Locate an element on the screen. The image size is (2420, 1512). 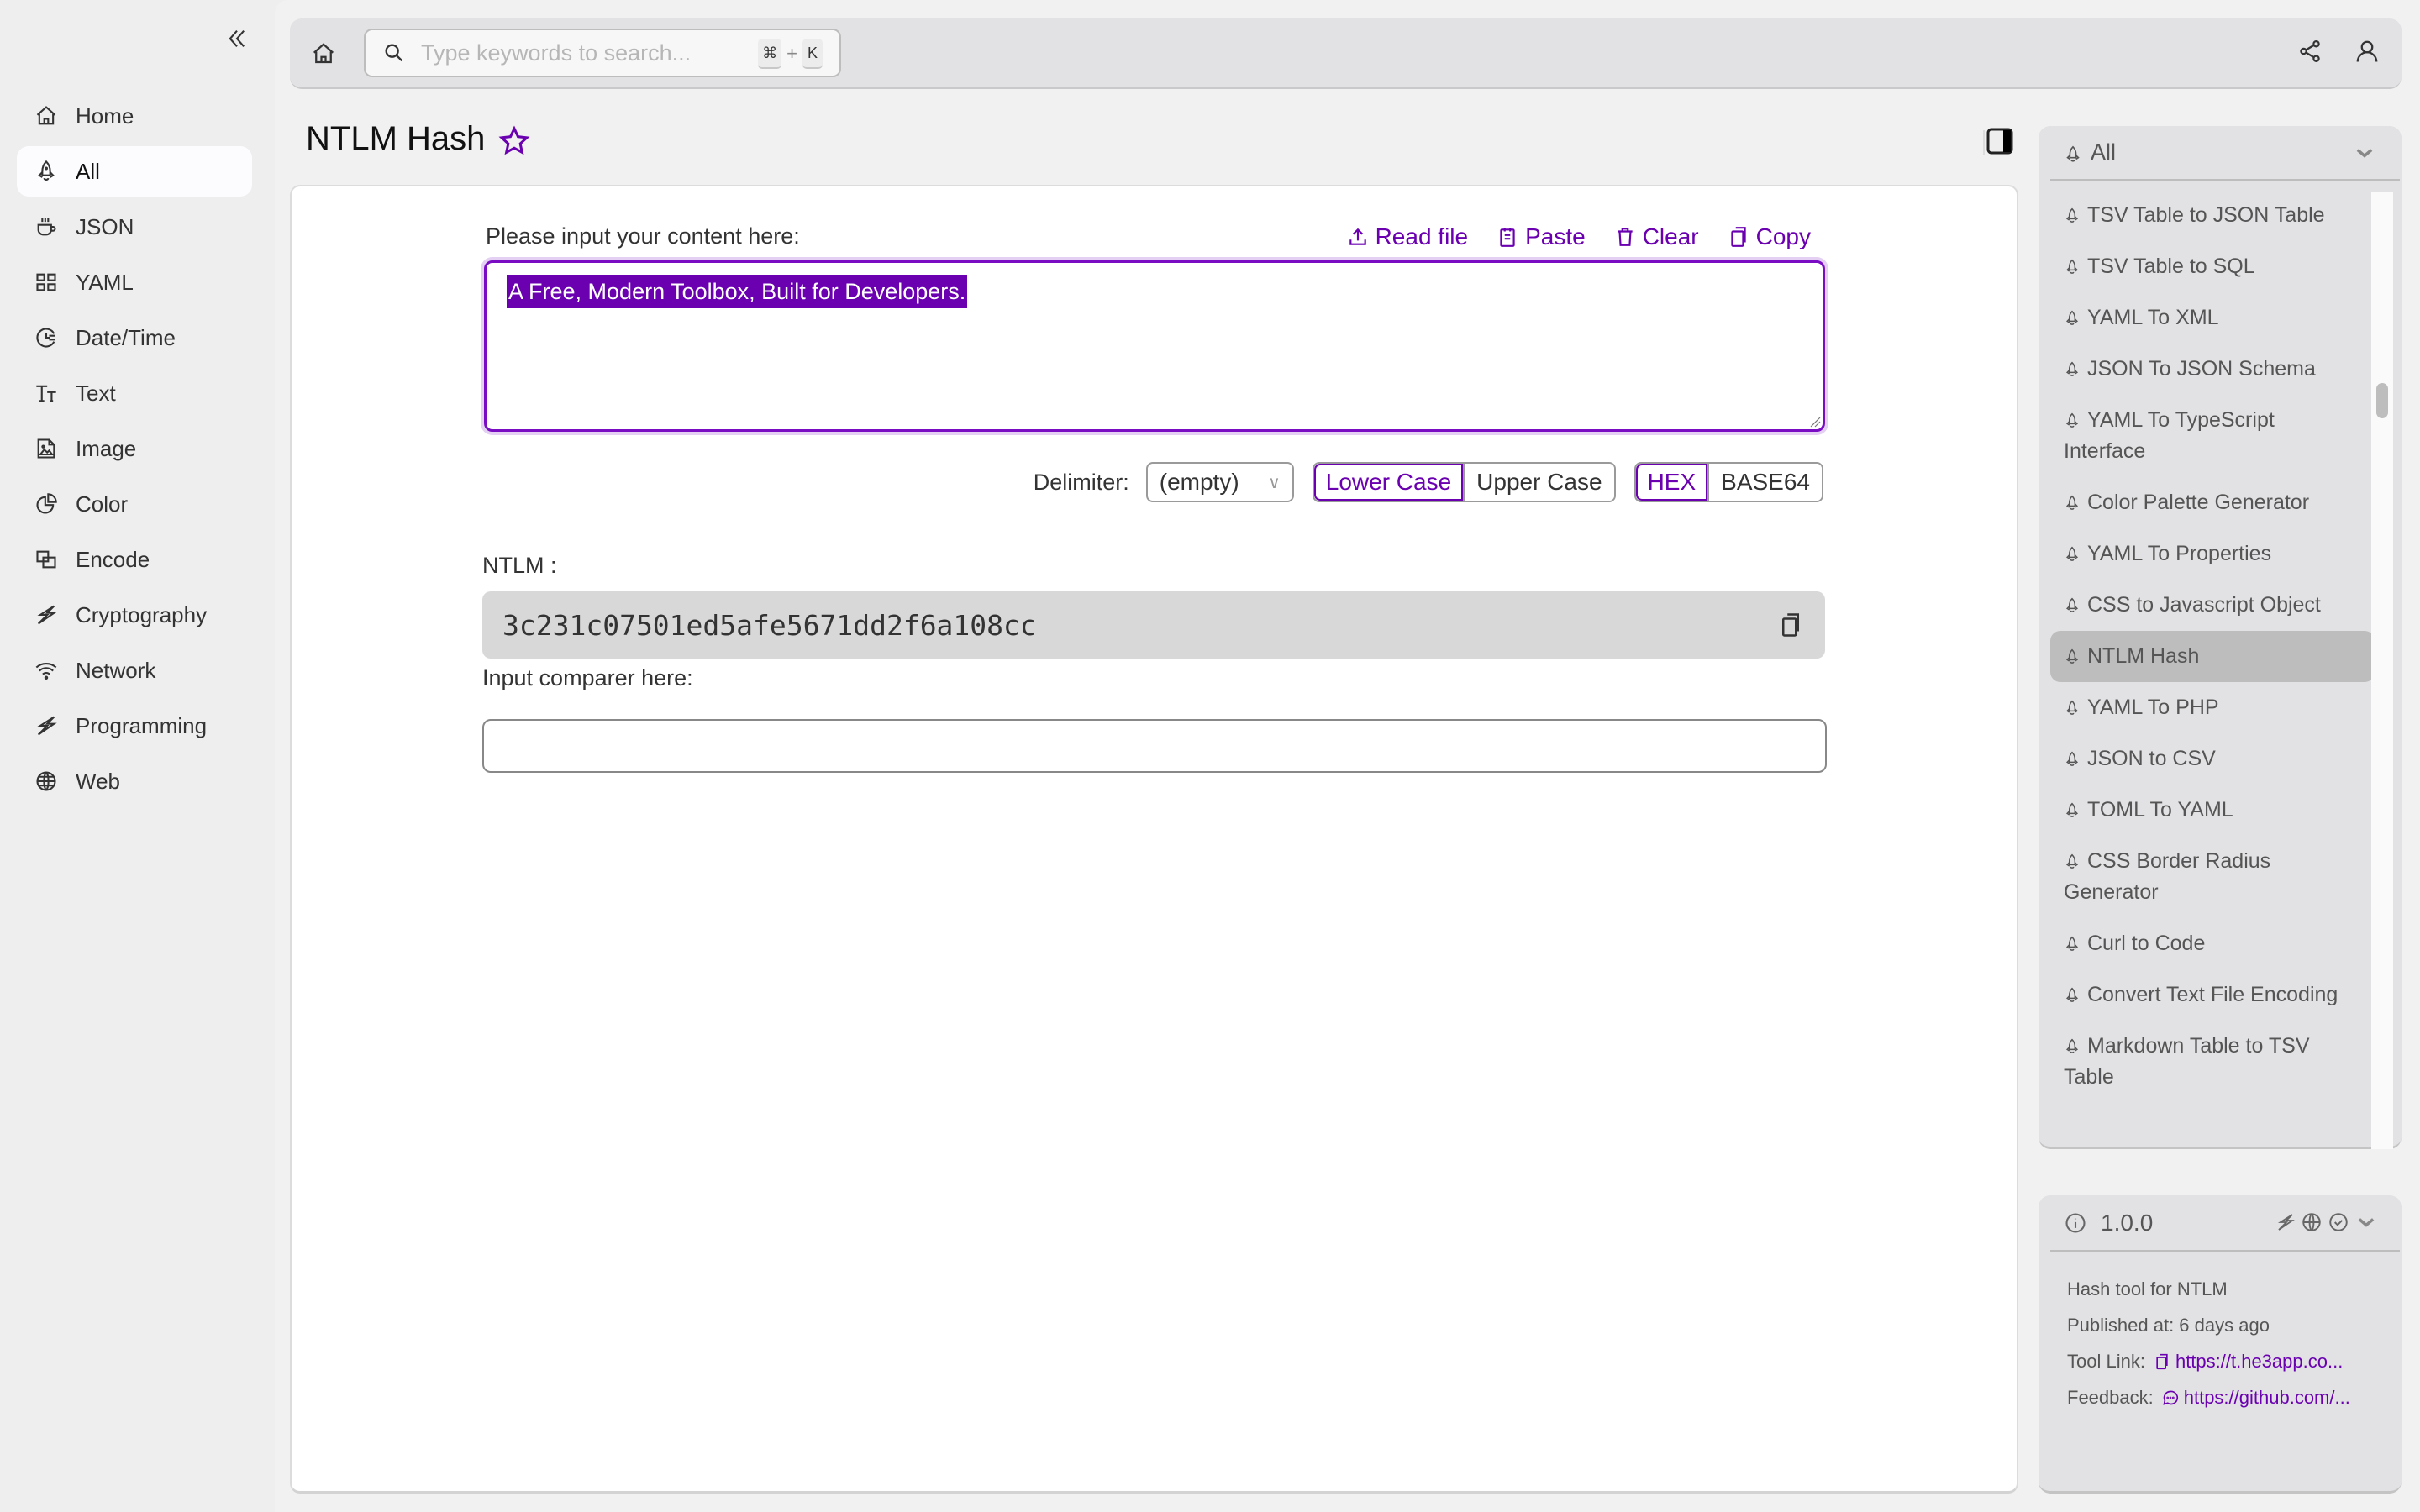
sidebar-item-encode: Encode is located at coordinates (134, 559).